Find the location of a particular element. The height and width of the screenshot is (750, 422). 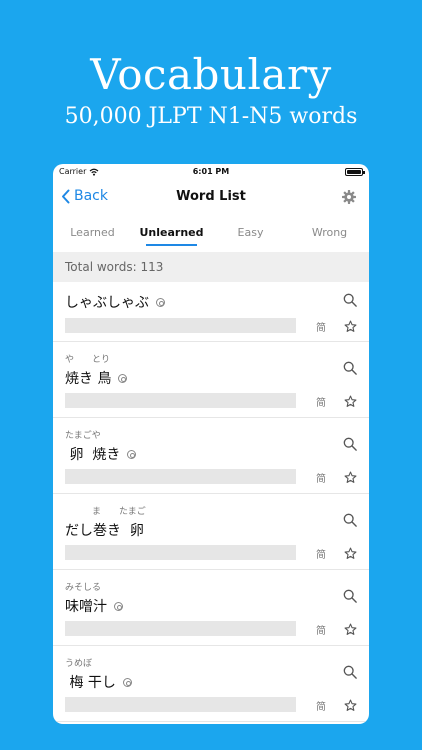

word-text: だし巻き 卵 is located at coordinates (104, 530).